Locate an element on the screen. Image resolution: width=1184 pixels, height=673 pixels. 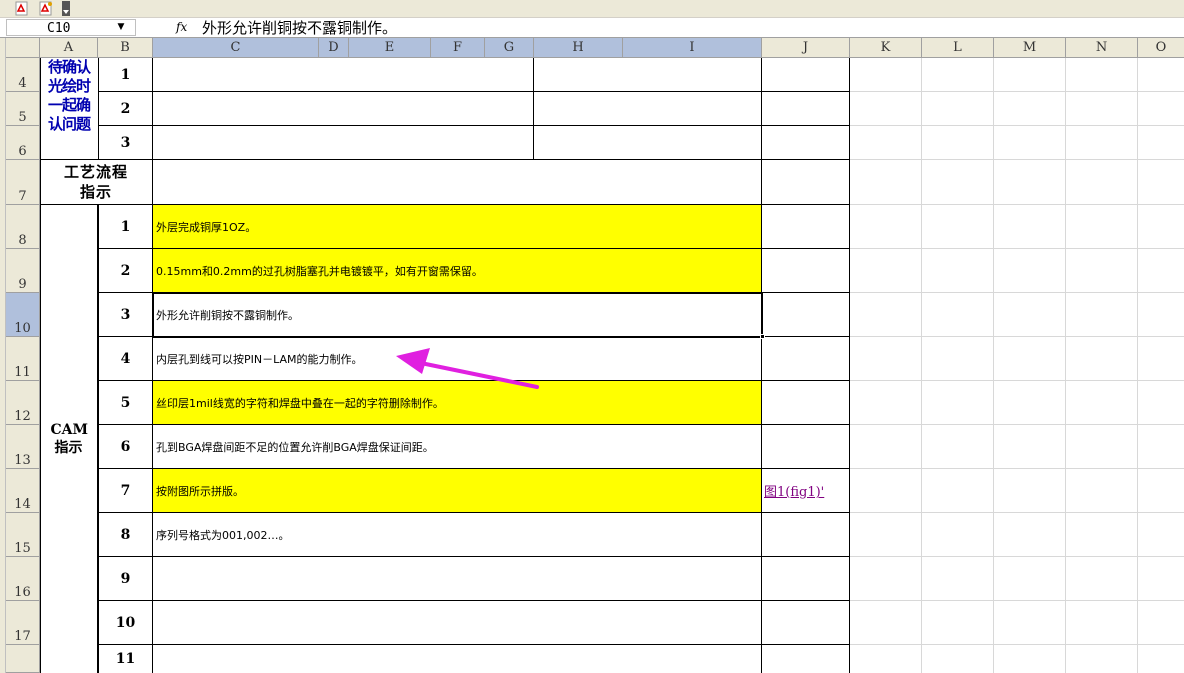
column-header-f: F is located at coordinates (458, 48).